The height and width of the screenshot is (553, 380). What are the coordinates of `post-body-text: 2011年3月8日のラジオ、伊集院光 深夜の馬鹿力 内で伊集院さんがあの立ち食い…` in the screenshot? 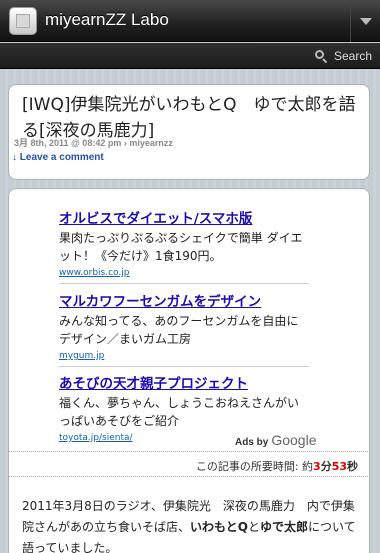 It's located at (192, 524).